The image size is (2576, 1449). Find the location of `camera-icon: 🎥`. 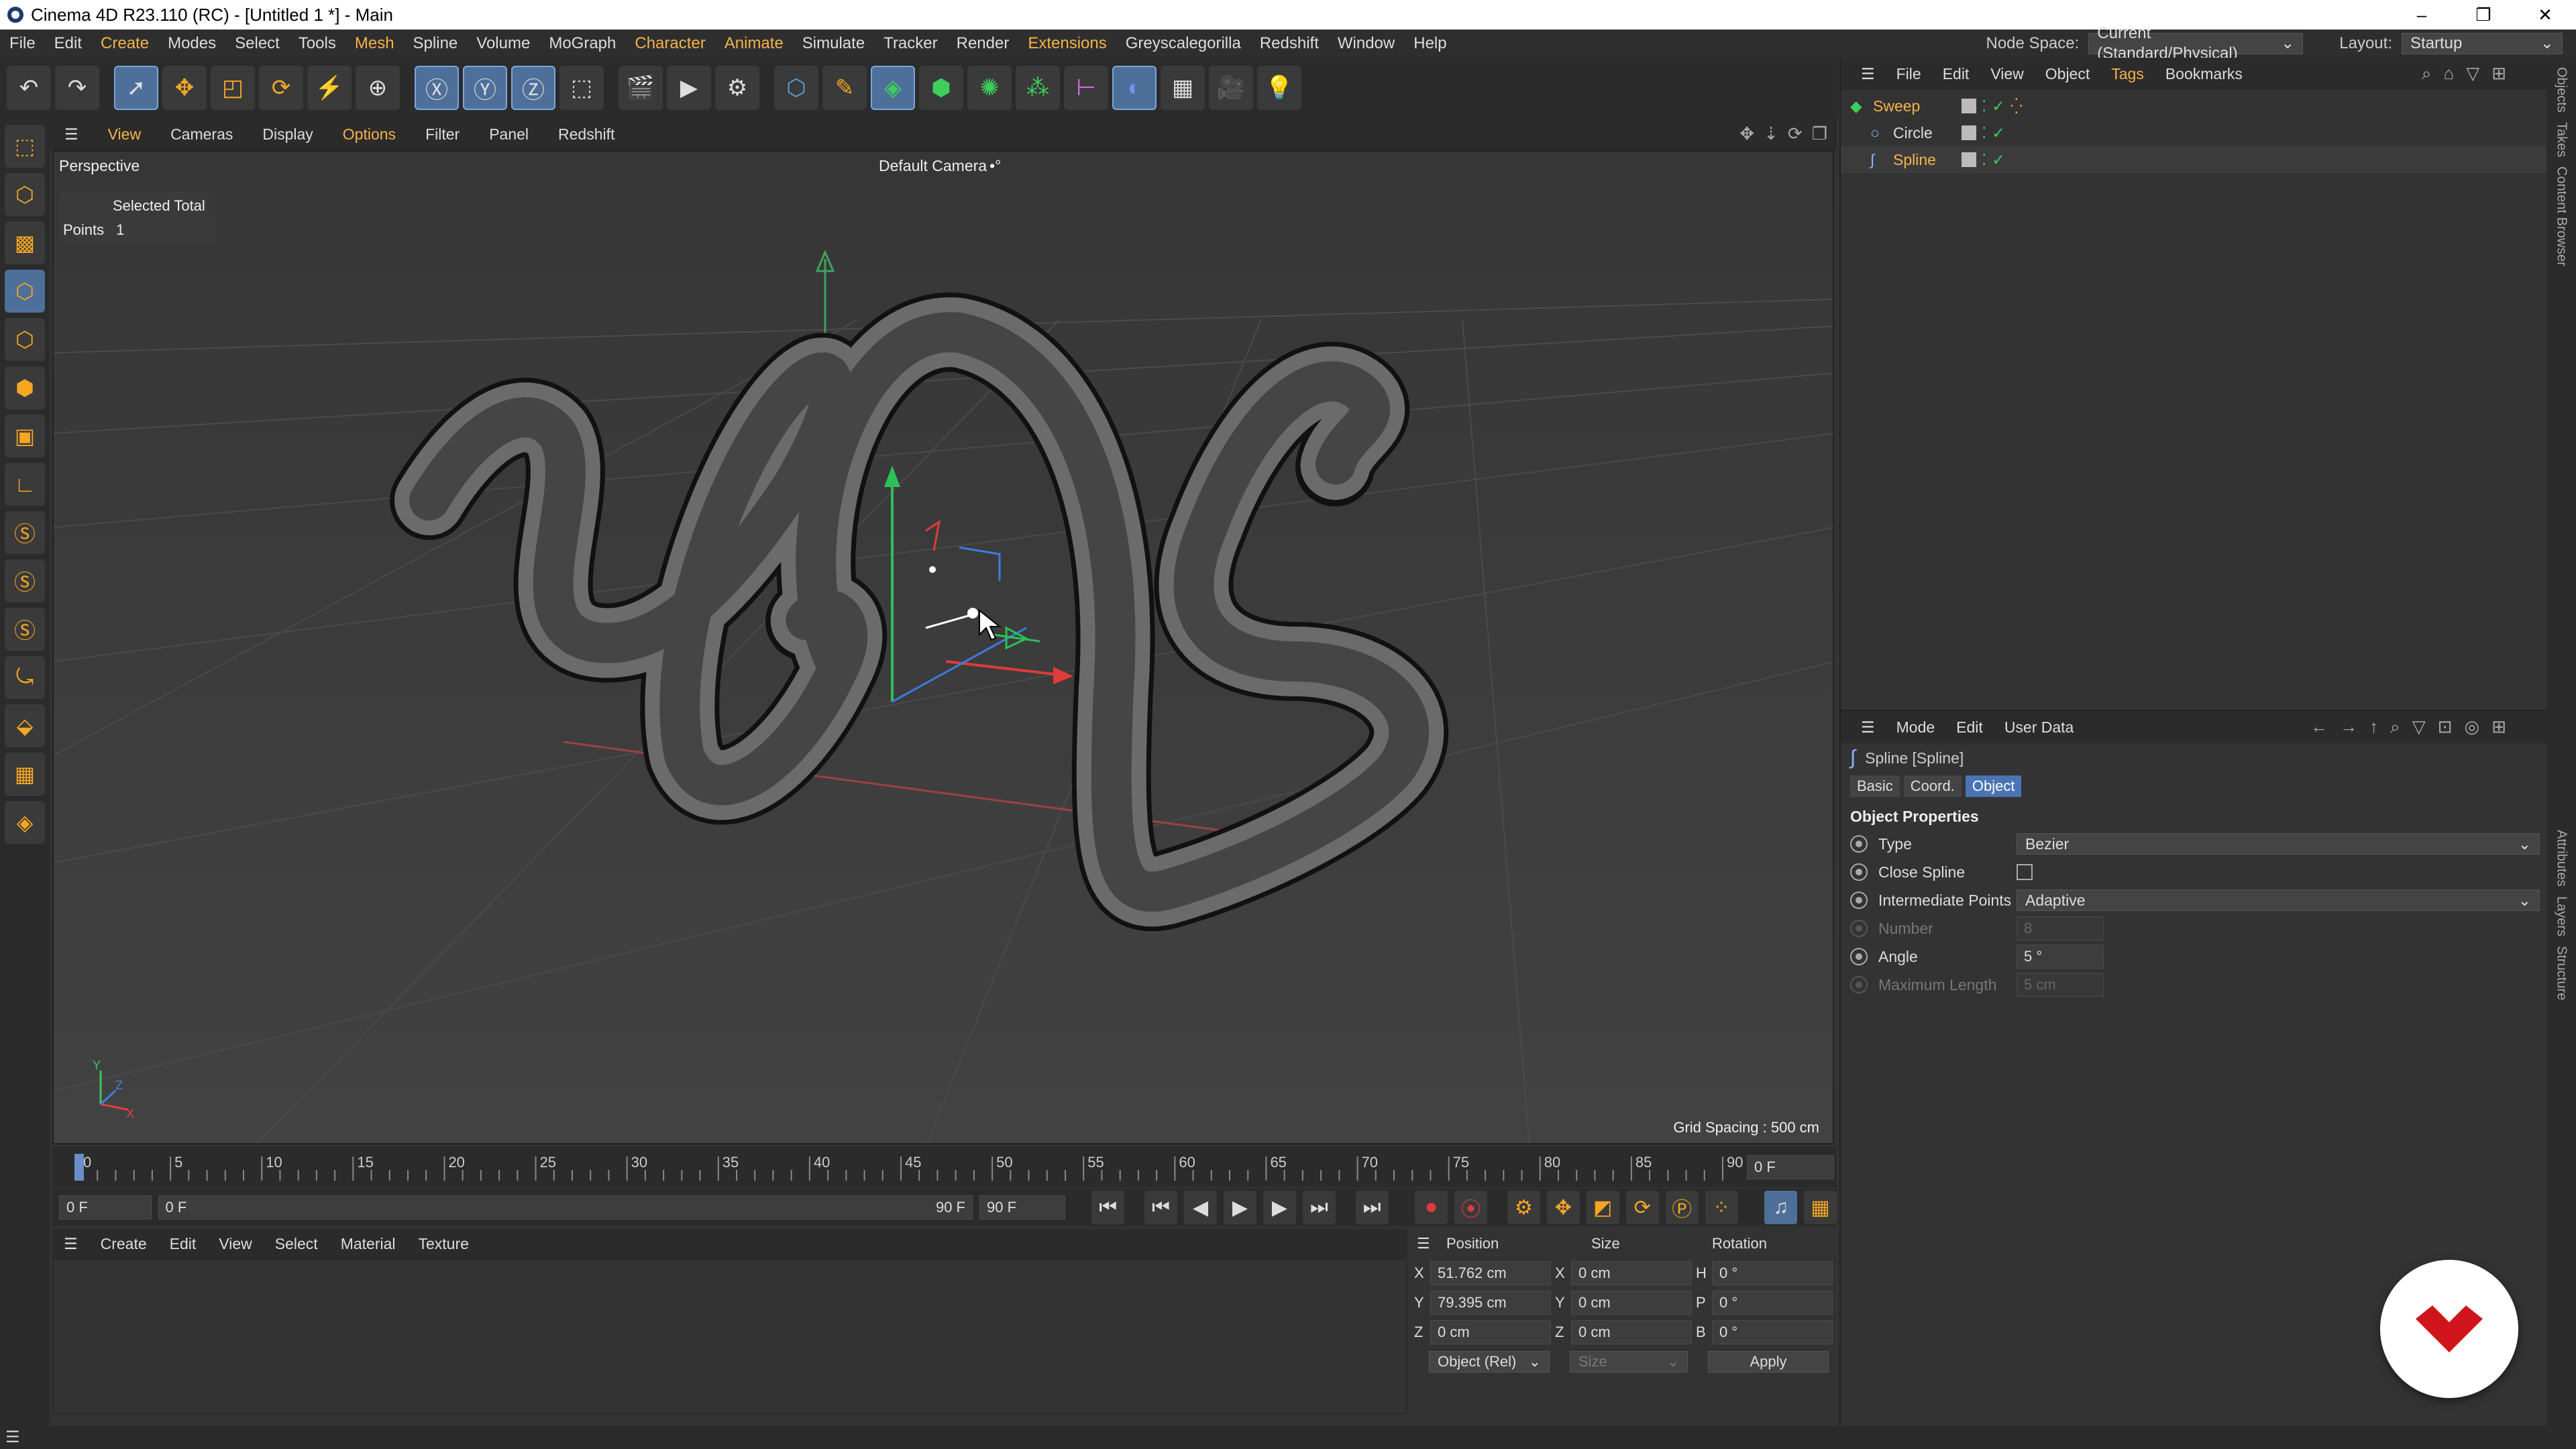

camera-icon: 🎥 is located at coordinates (1231, 88).